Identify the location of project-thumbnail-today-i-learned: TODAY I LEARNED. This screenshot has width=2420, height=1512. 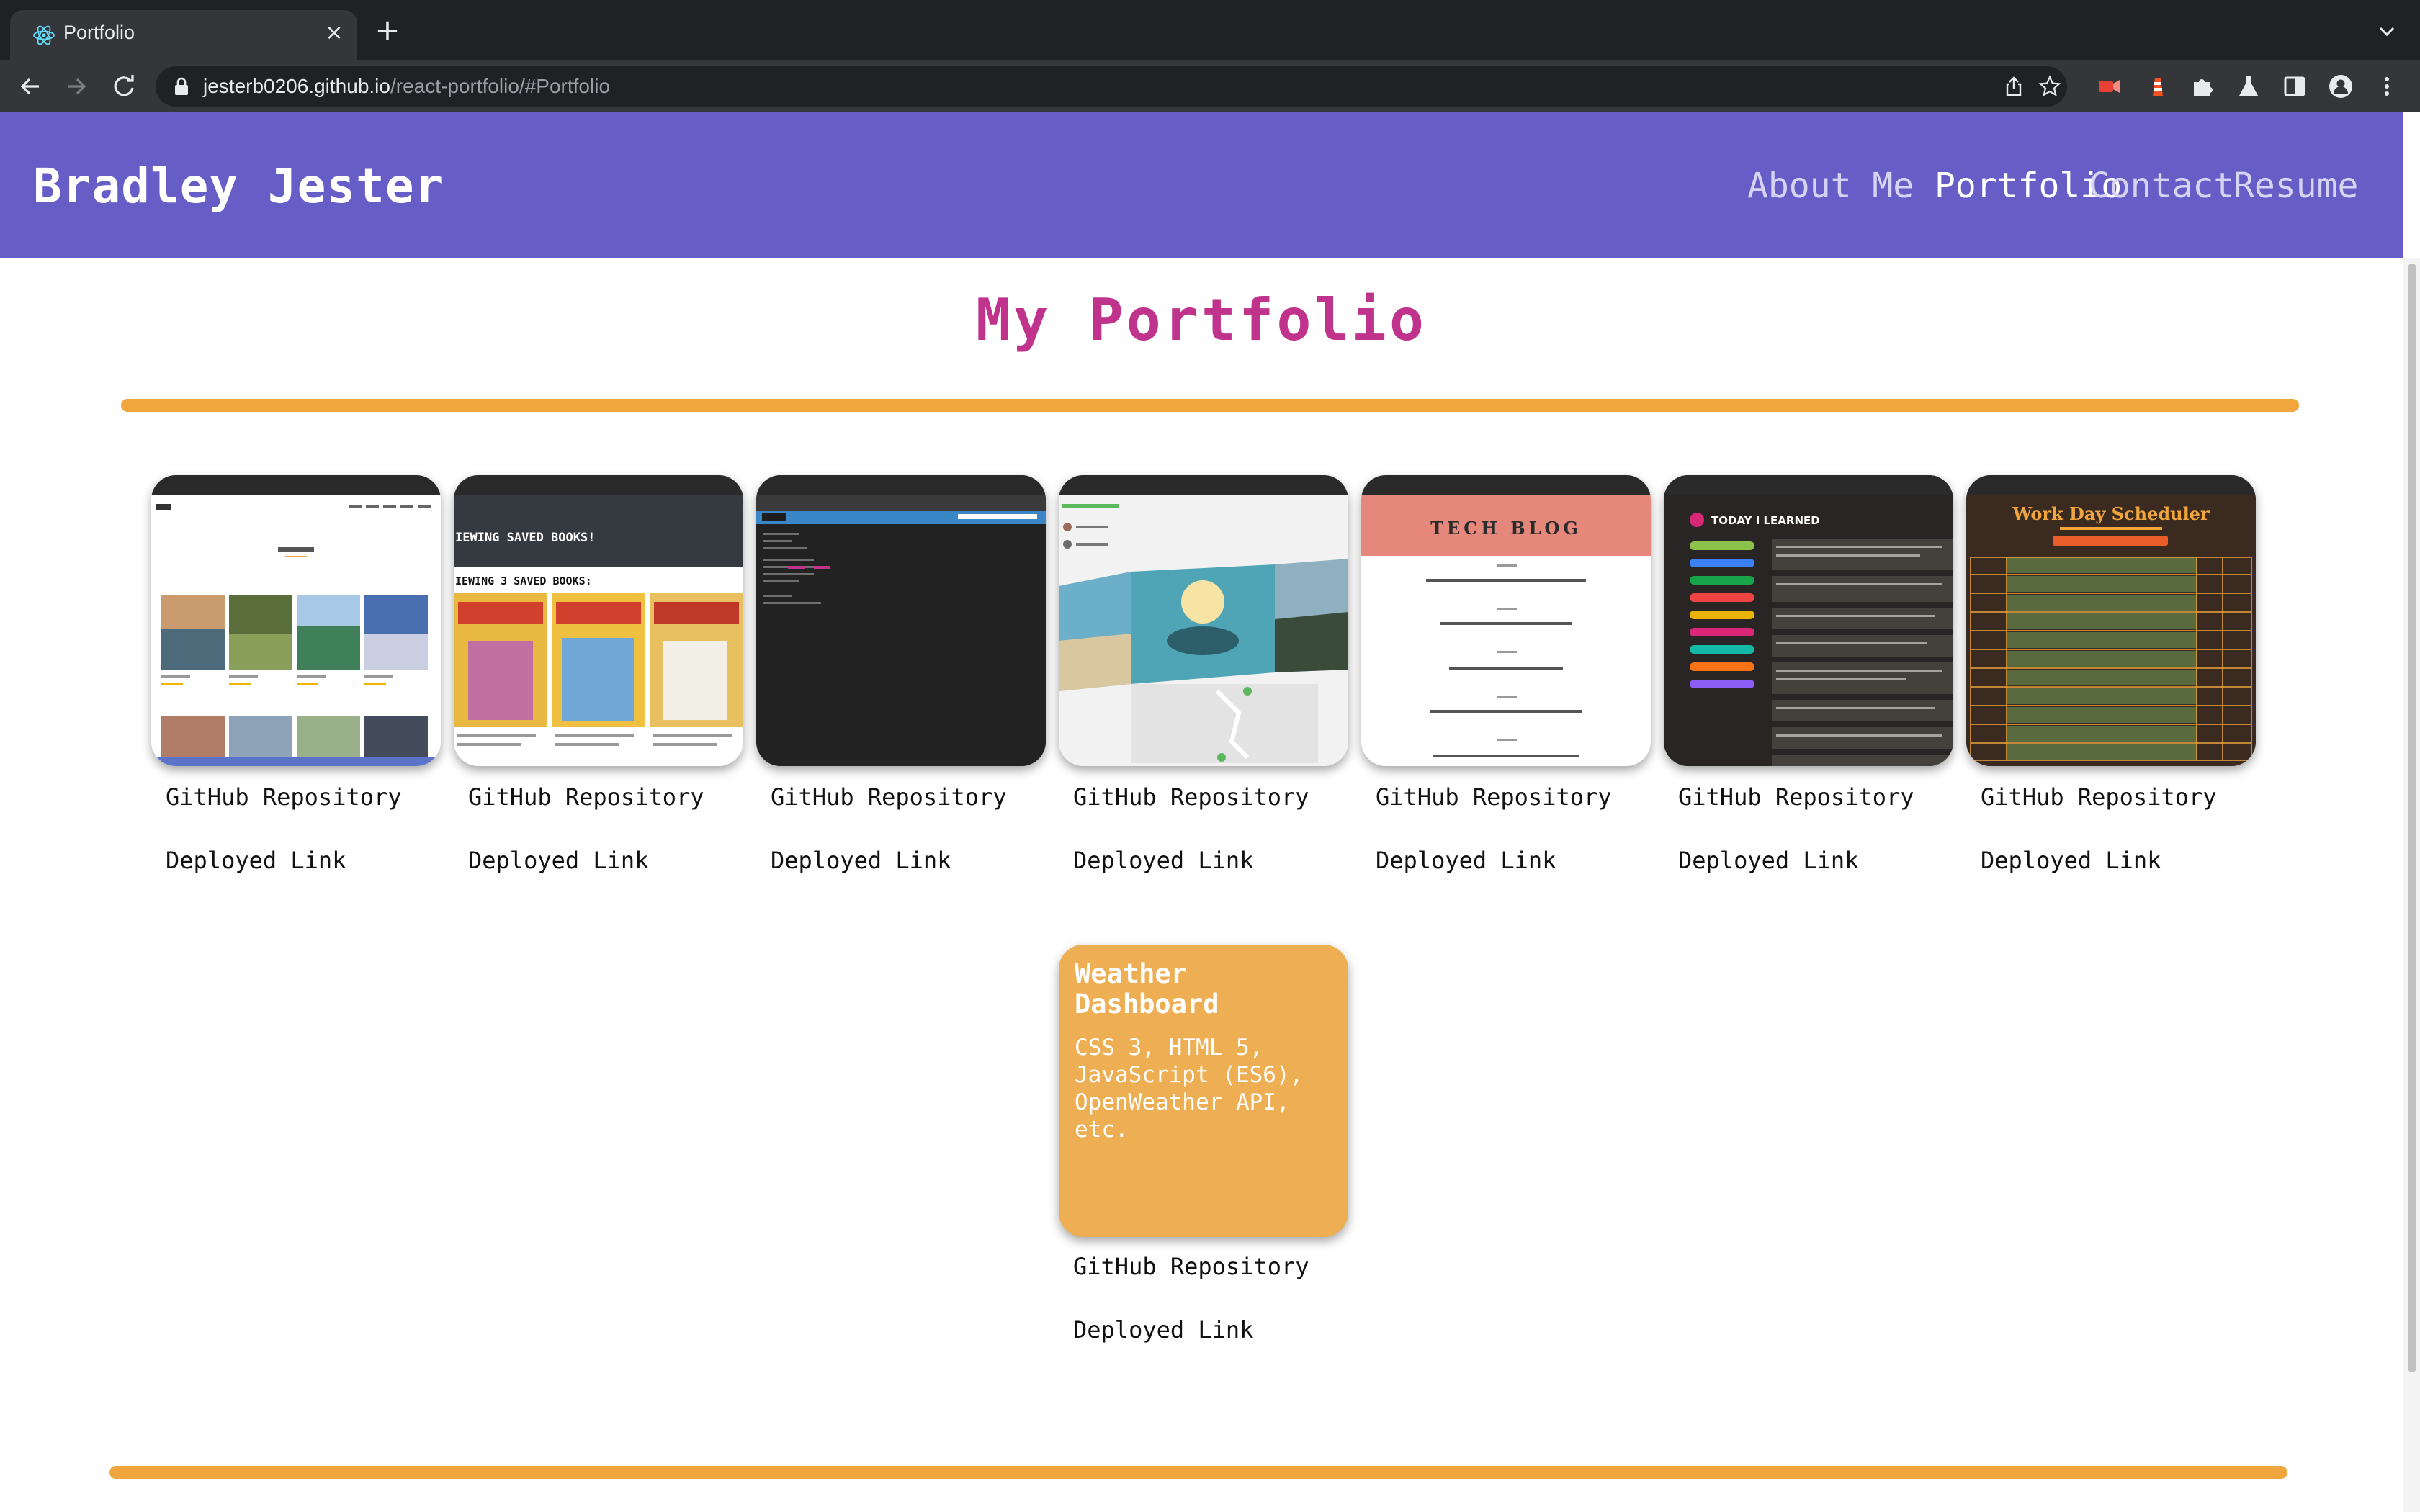
(1808, 620).